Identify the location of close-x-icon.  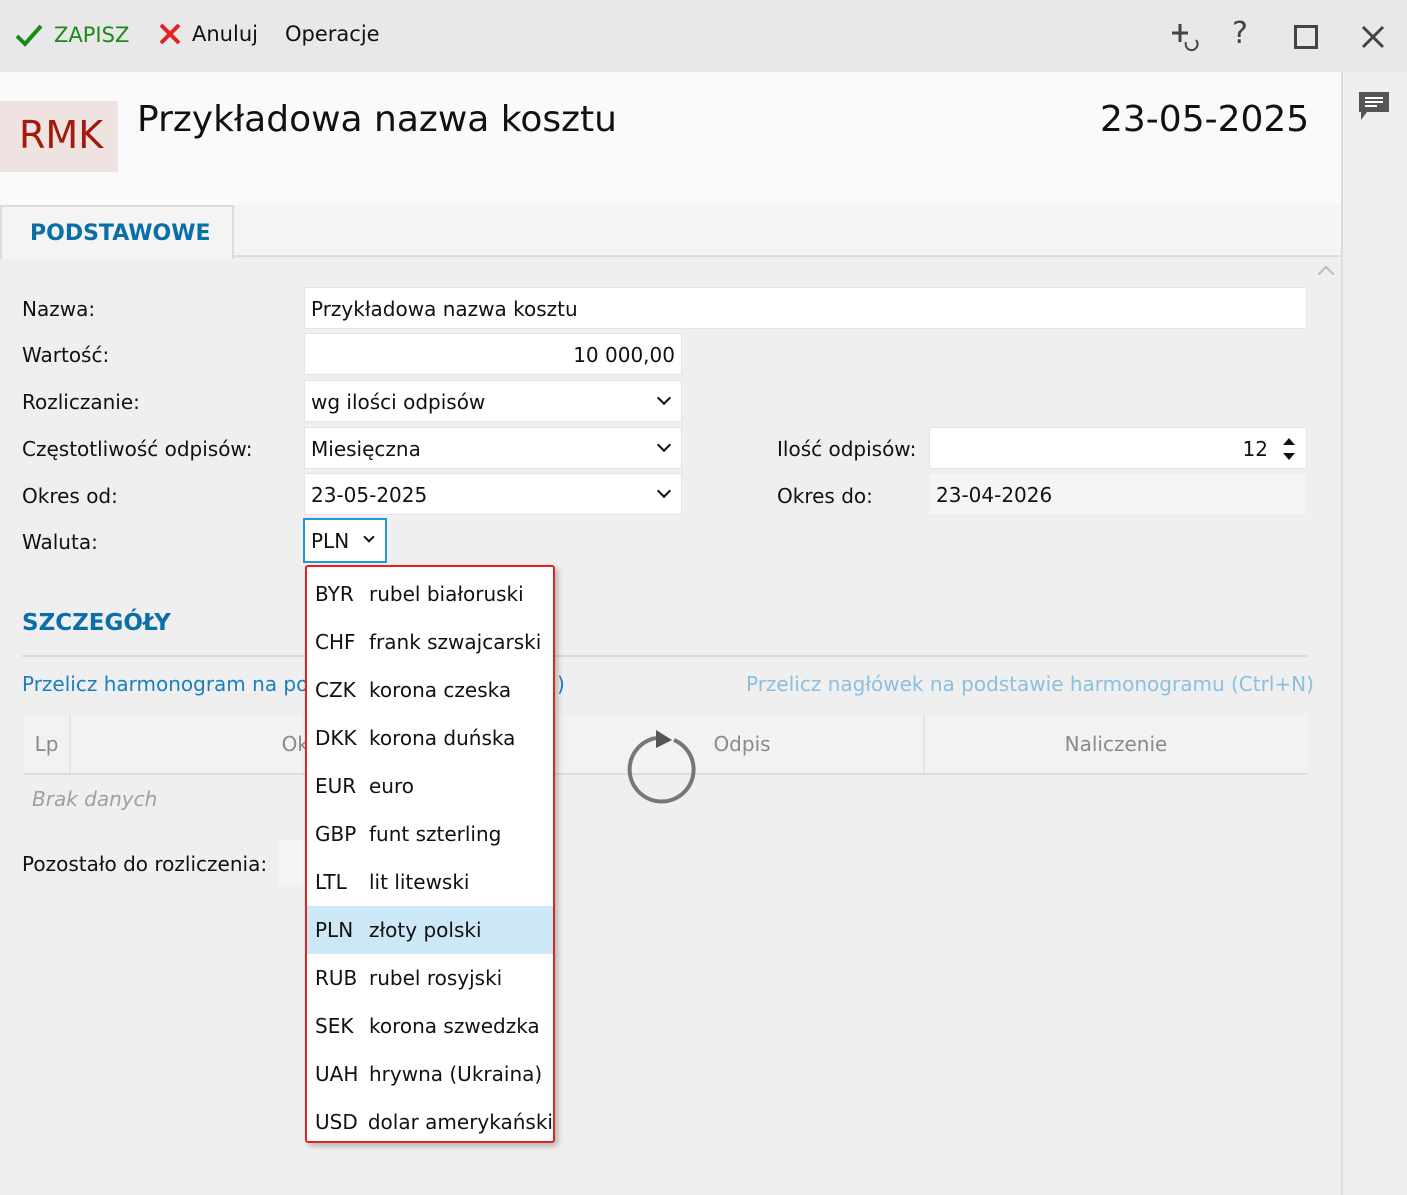
(170, 34).